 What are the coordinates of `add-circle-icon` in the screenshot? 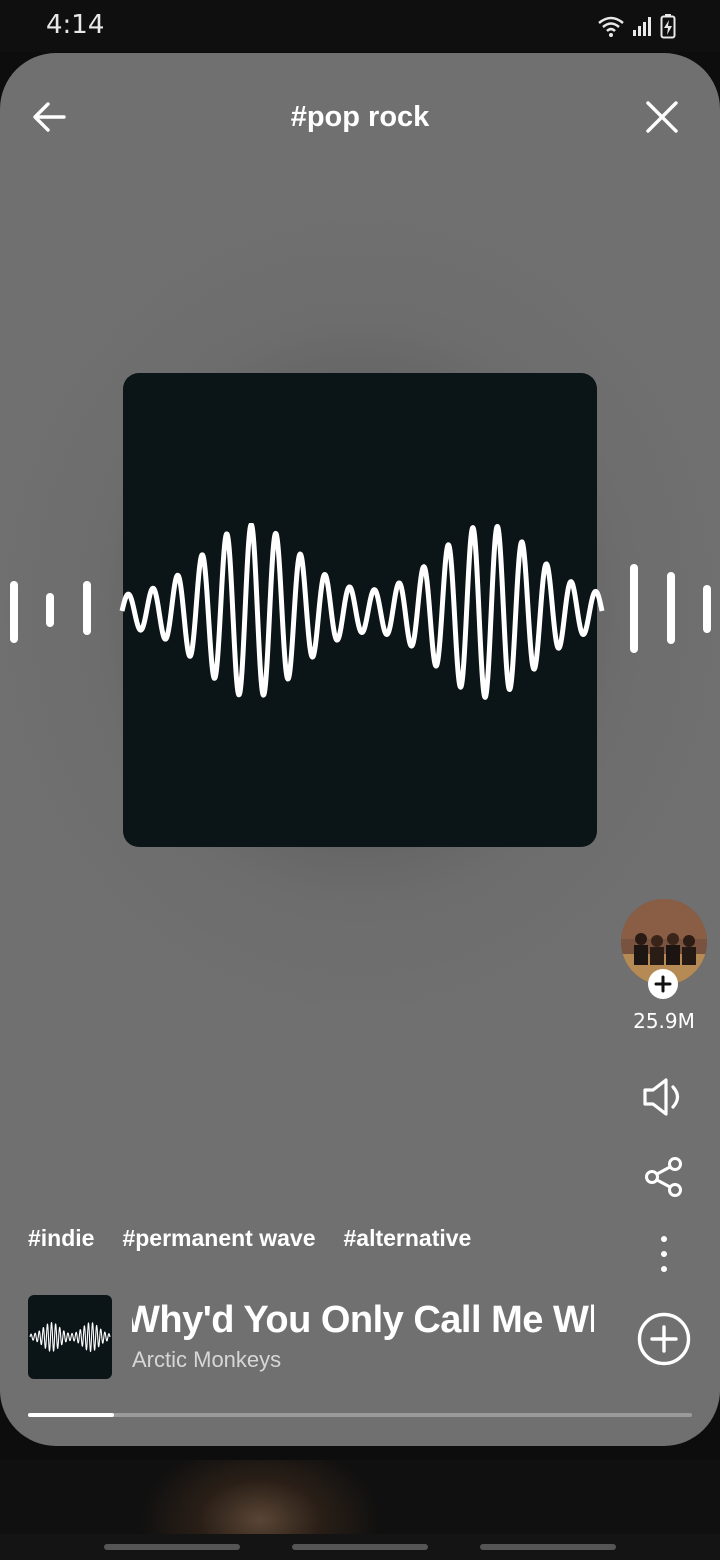 It's located at (664, 1339).